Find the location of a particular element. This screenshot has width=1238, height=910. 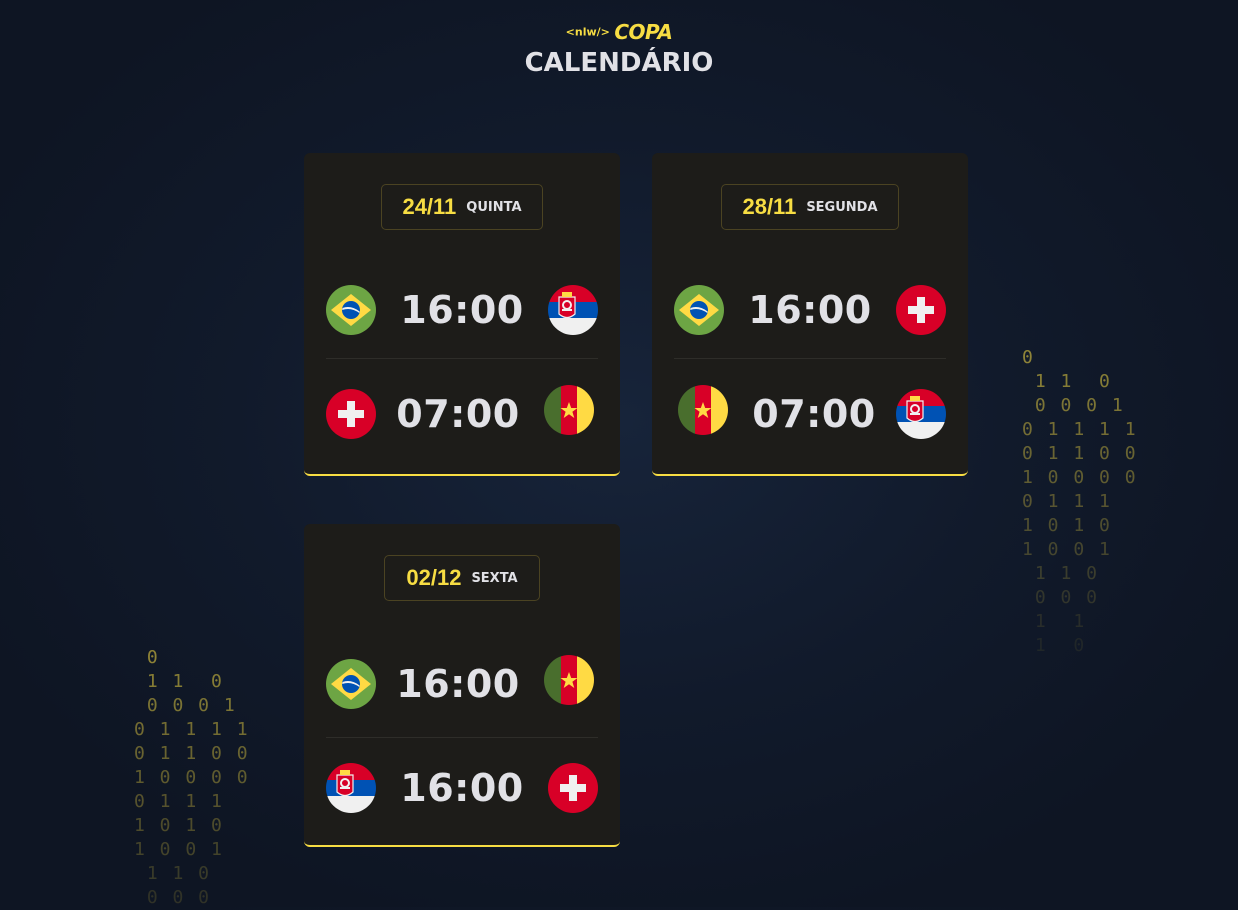

date-badge: 02/12 SEXTA is located at coordinates (462, 578).